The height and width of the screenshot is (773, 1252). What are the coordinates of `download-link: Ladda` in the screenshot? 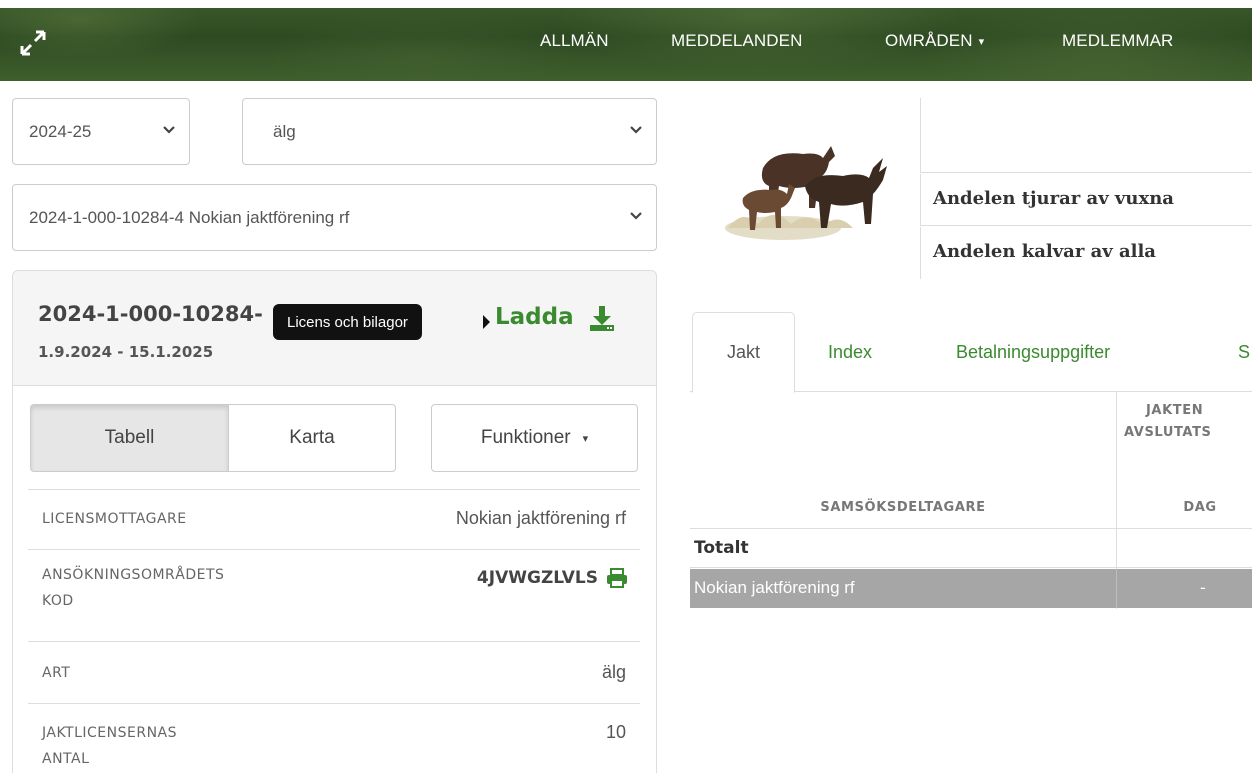 It's located at (534, 317).